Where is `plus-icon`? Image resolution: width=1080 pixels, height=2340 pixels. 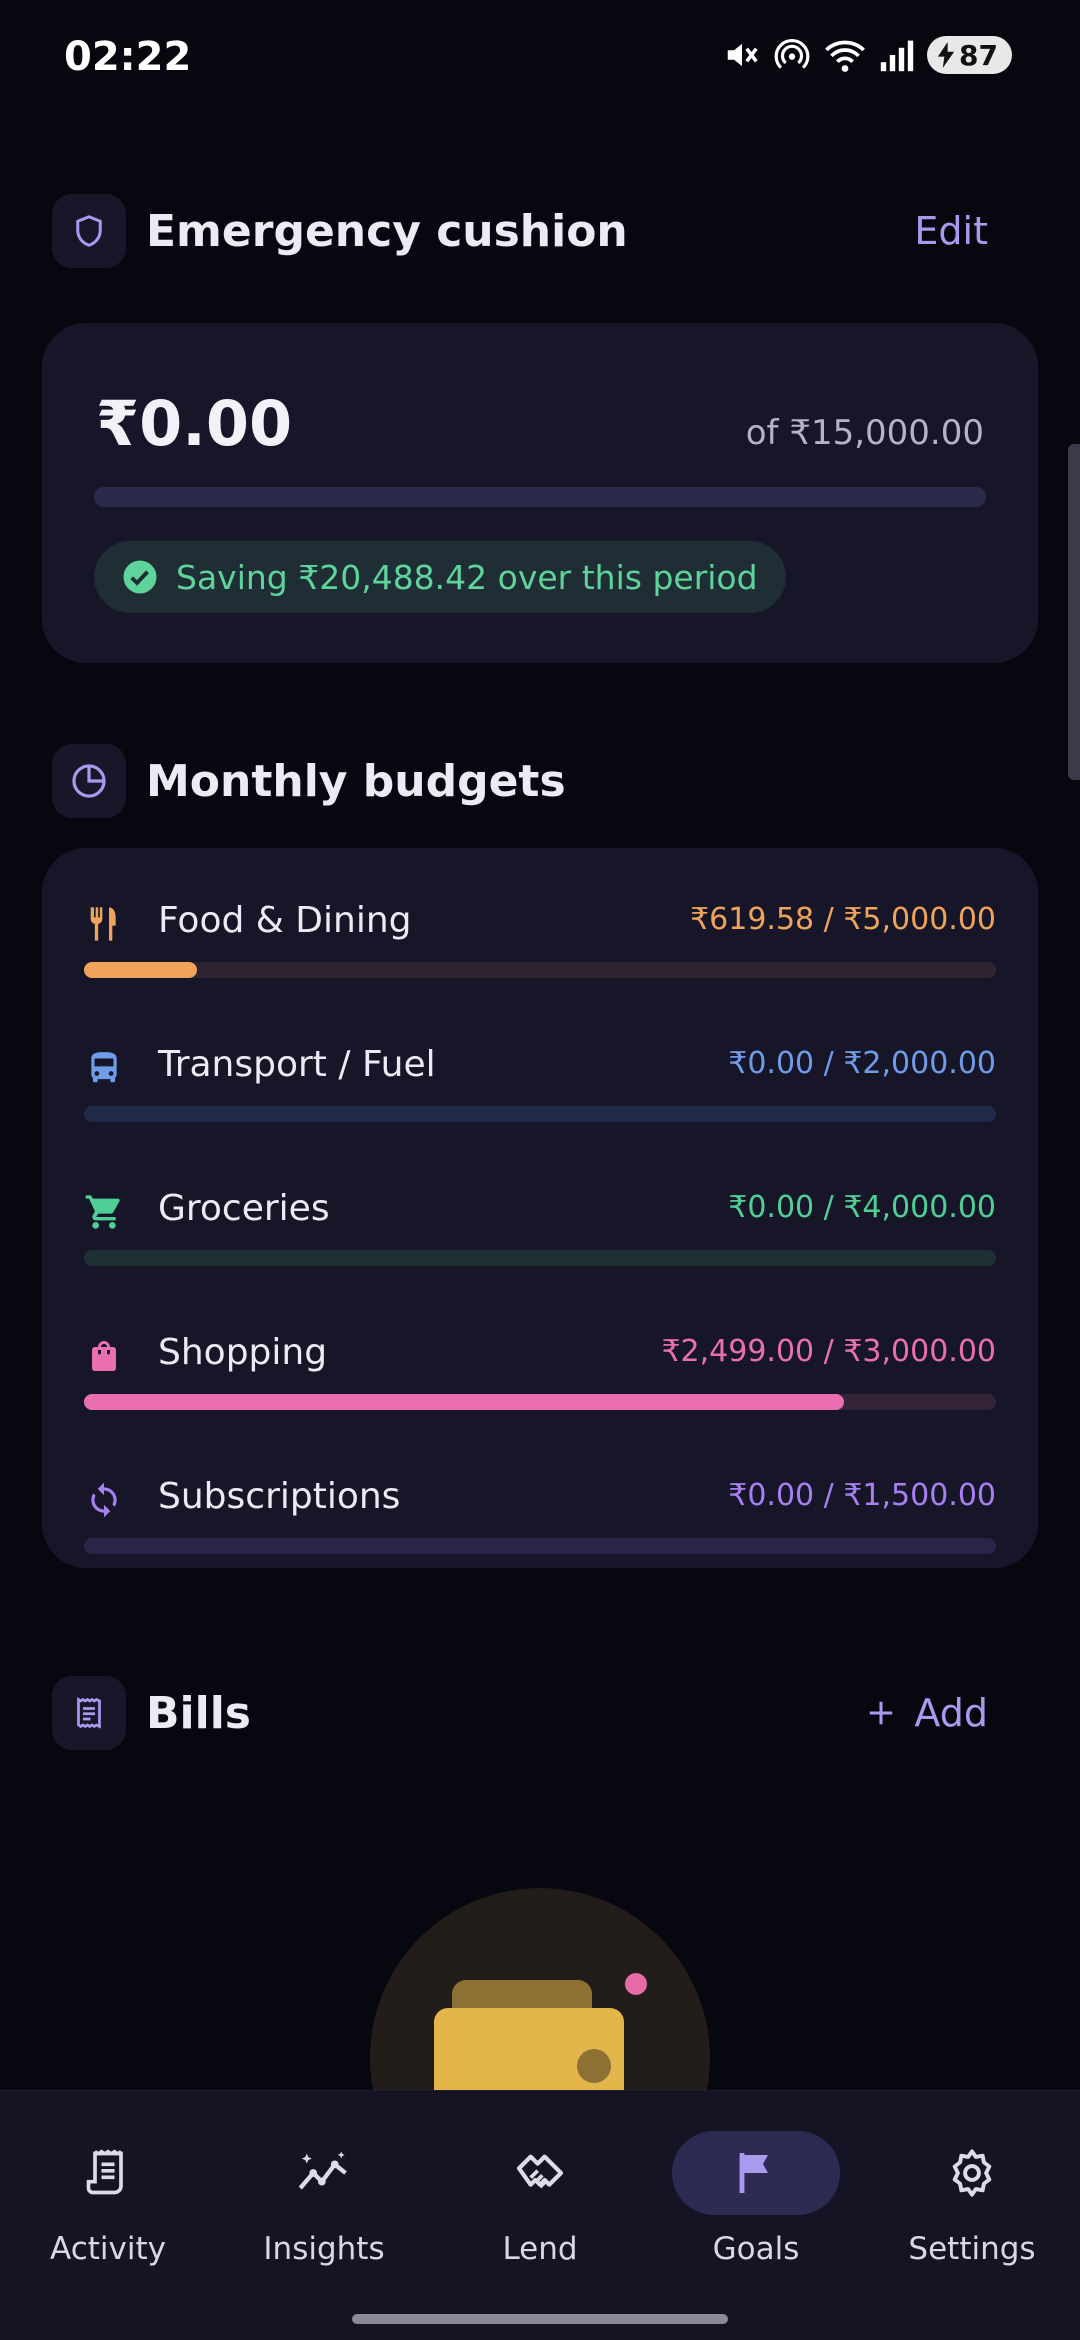 plus-icon is located at coordinates (881, 1713).